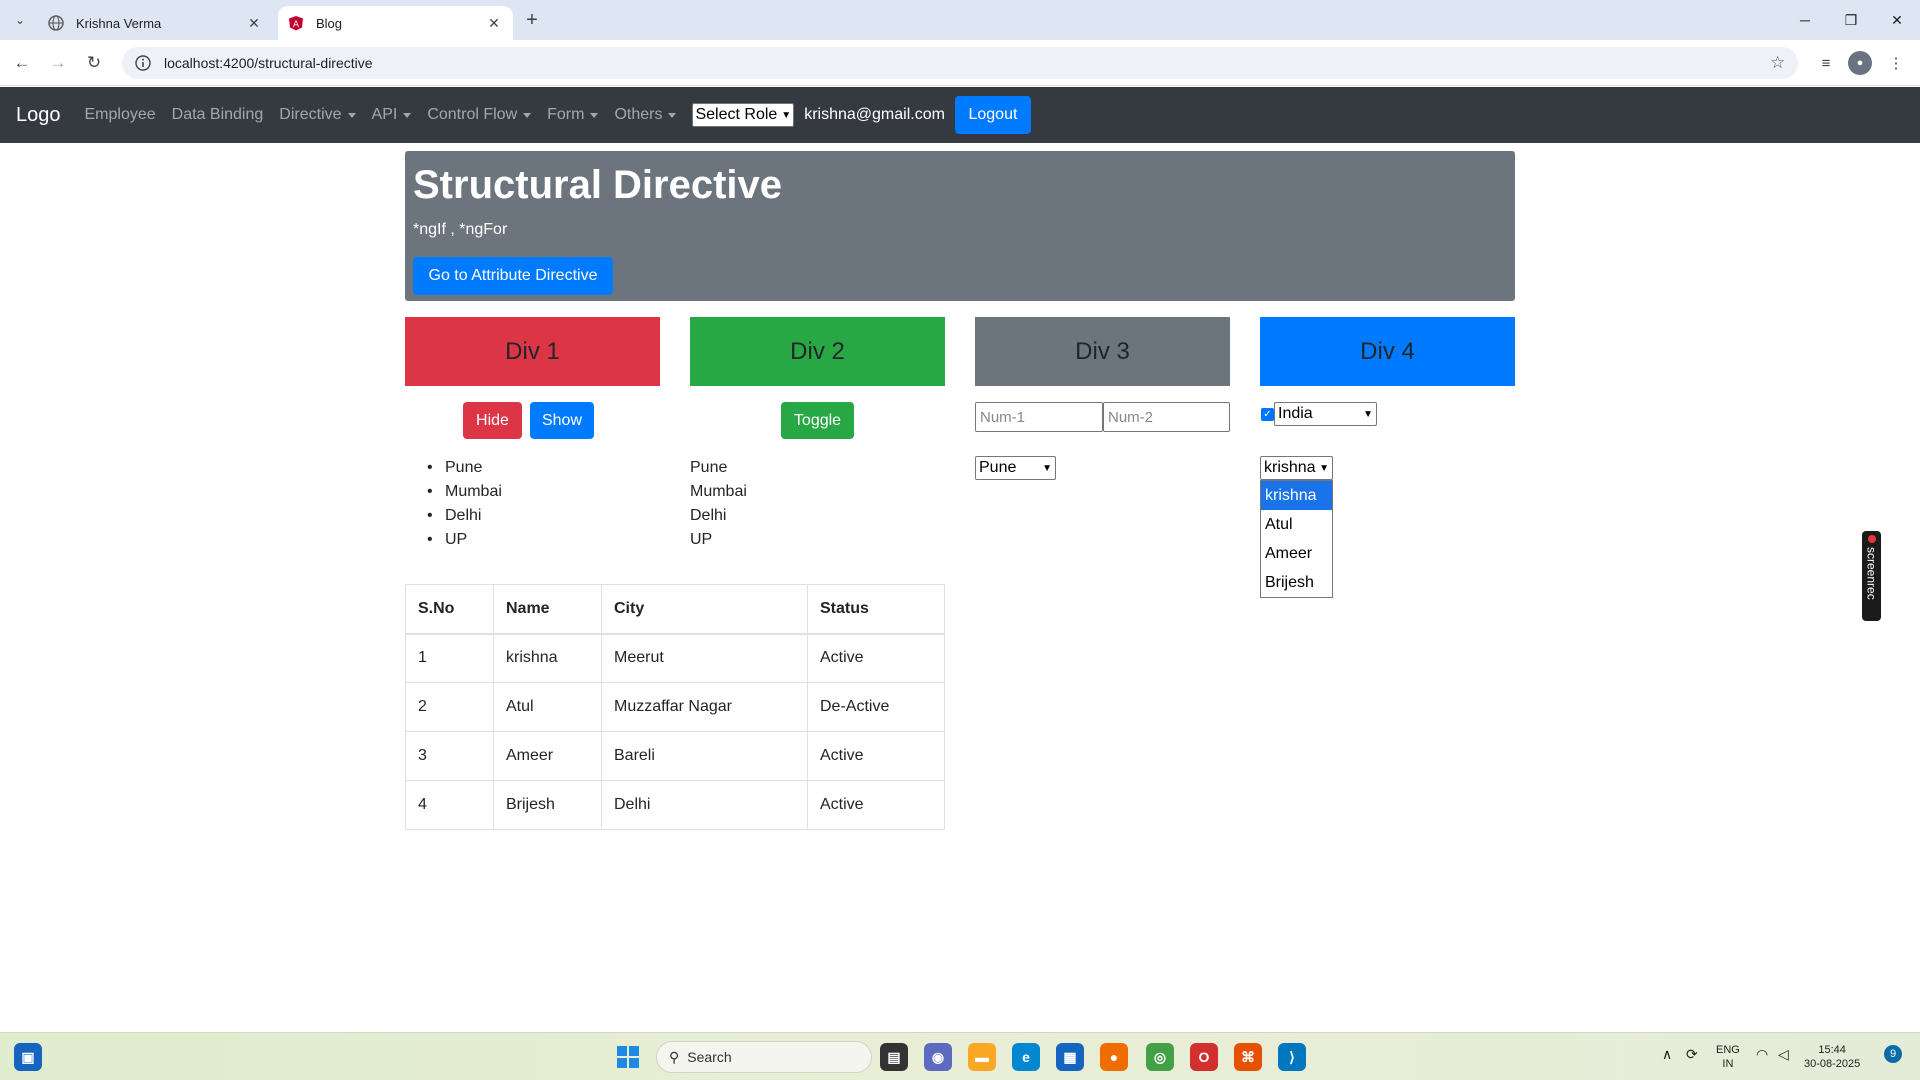 Image resolution: width=1920 pixels, height=1080 pixels. Describe the element at coordinates (1805, 20) in the screenshot. I see `minimize-icon: ─` at that location.